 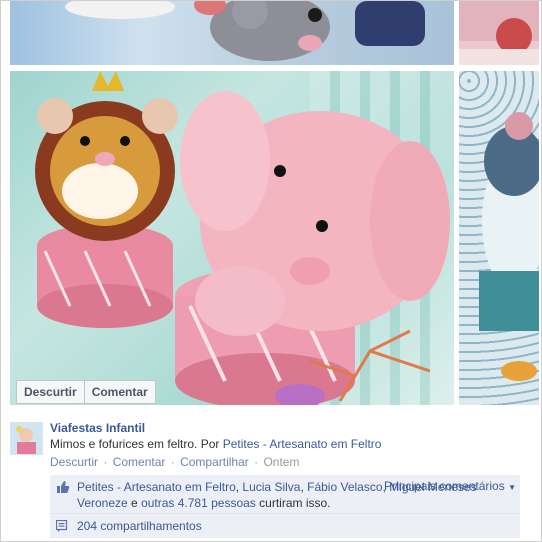 I want to click on felt-toys-top-image, so click(x=245, y=31).